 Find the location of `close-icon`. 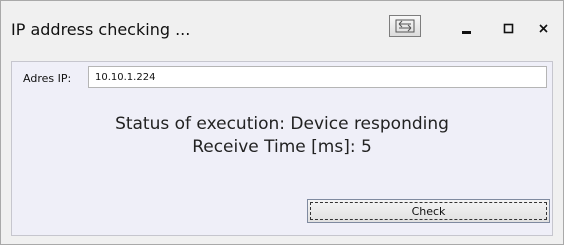

close-icon is located at coordinates (543, 28).